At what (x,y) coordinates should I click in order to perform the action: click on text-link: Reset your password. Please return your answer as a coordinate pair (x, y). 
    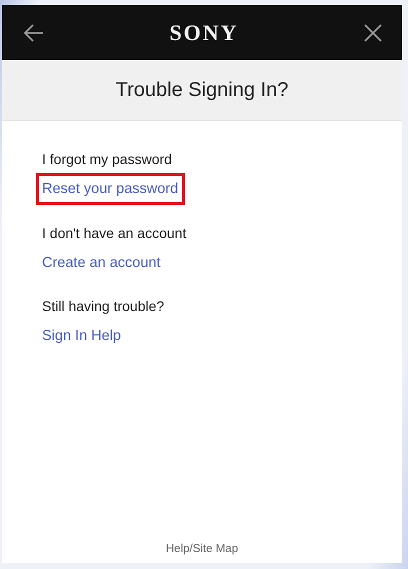
    Looking at the image, I should click on (110, 189).